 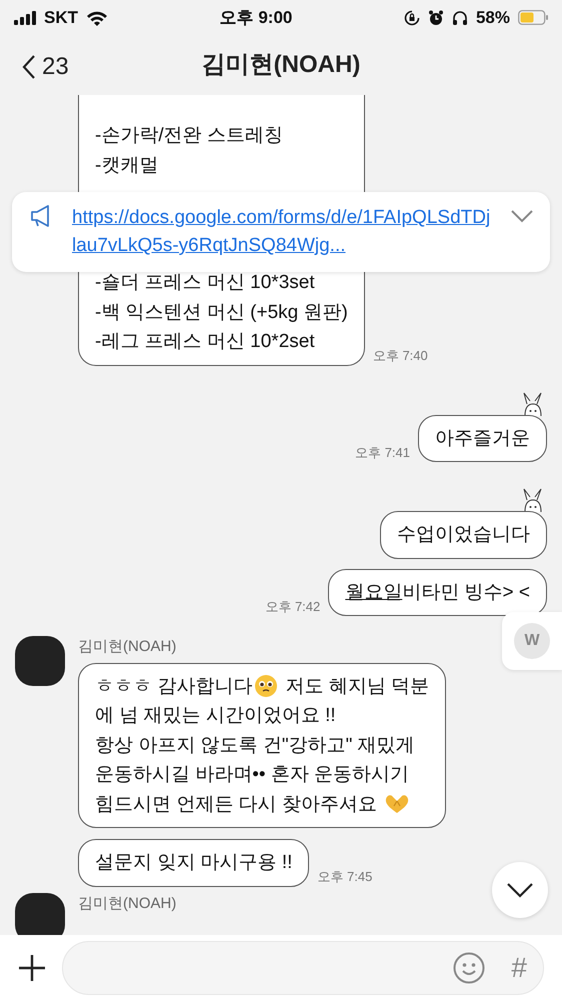 What do you see at coordinates (255, 746) in the screenshot?
I see `message-text: 항상 아프지 않도록 건"강하고" 재밌게` at bounding box center [255, 746].